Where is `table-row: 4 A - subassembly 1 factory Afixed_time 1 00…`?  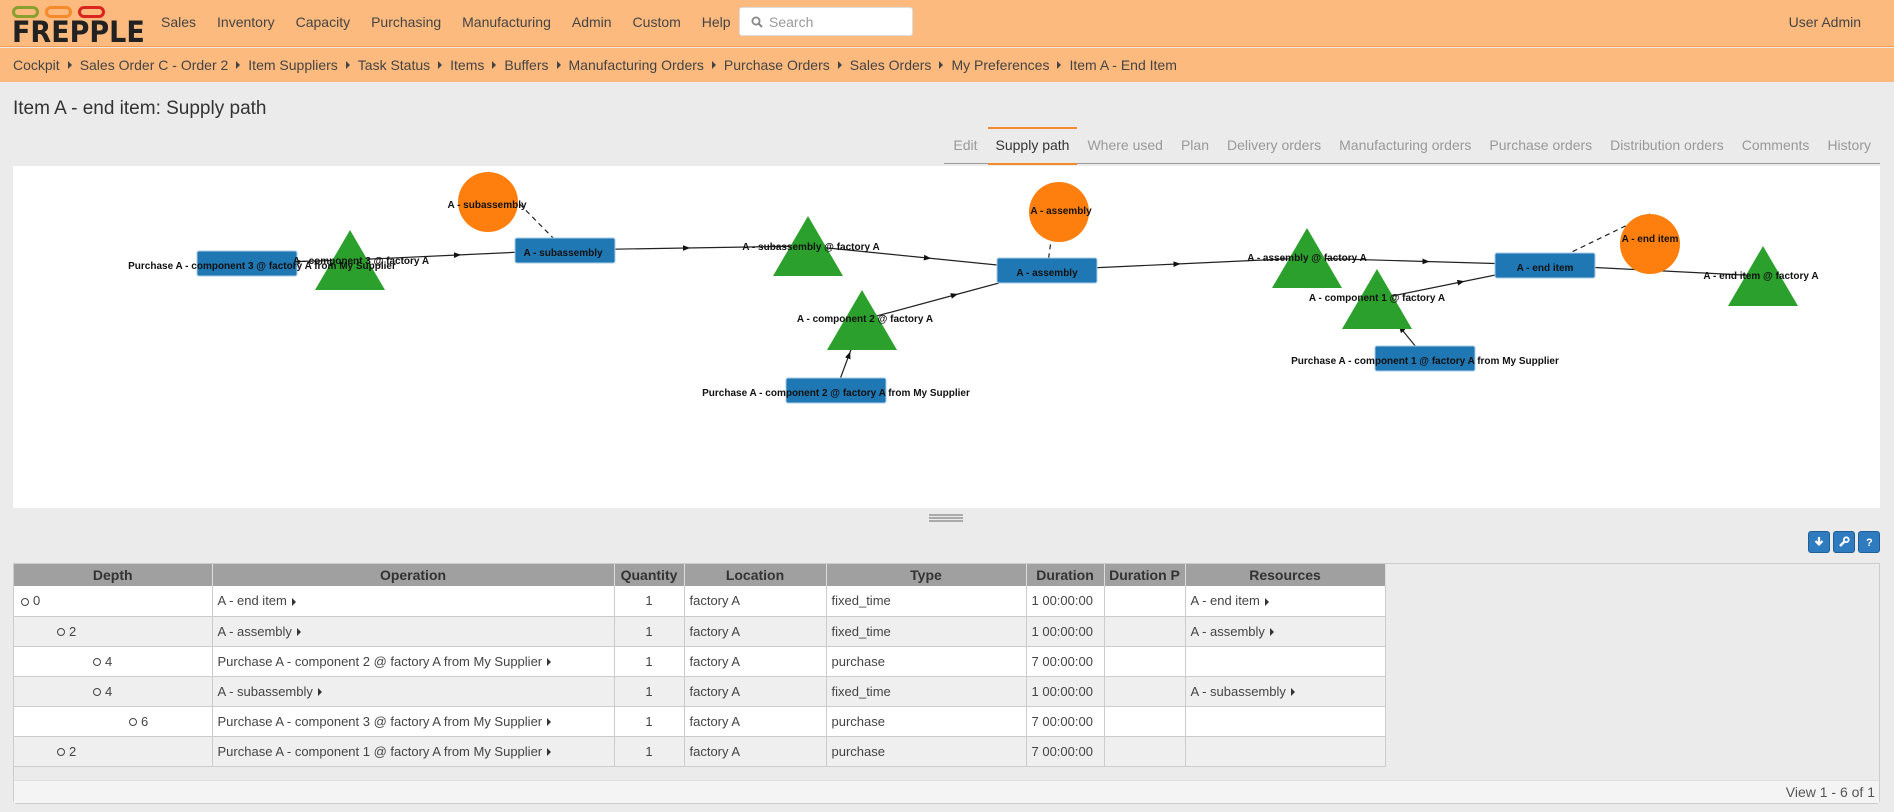
table-row: 4 A - subassembly 1 factory Afixed_time 1 00… is located at coordinates (700, 691).